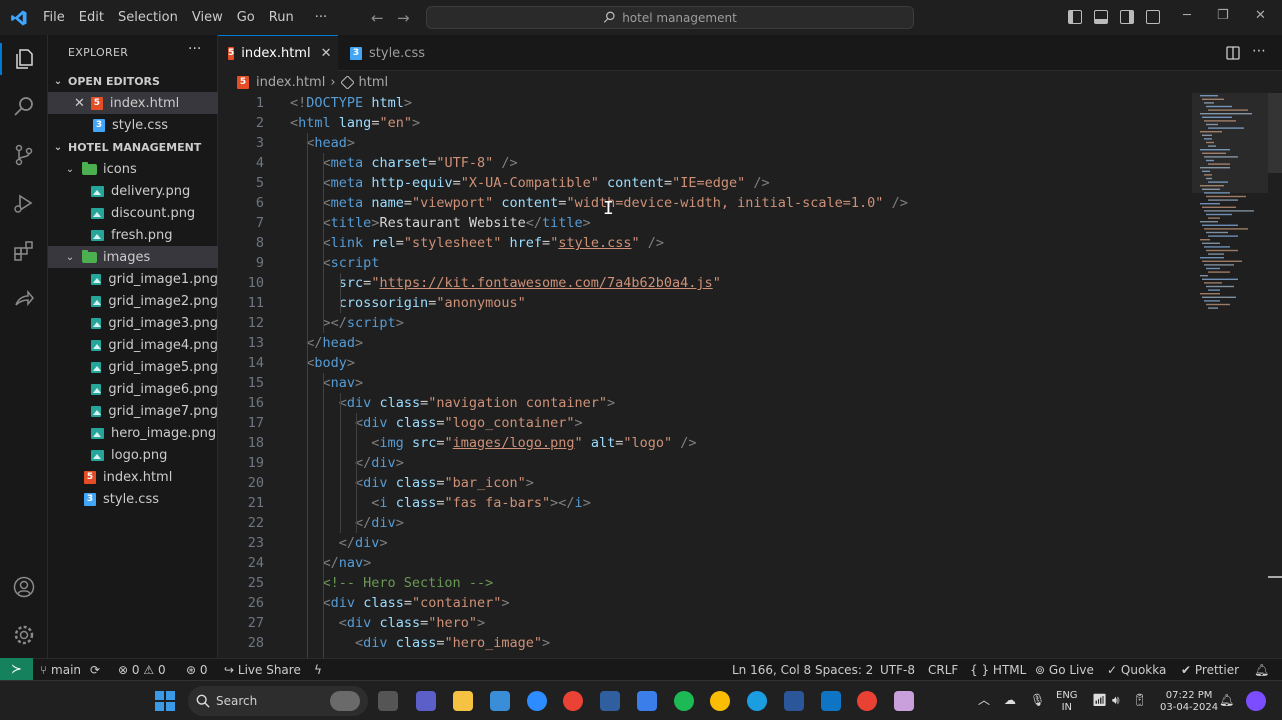 This screenshot has width=1282, height=720. I want to click on code-line: <img src="images/logo.png" alt="logo" />, so click(493, 443).